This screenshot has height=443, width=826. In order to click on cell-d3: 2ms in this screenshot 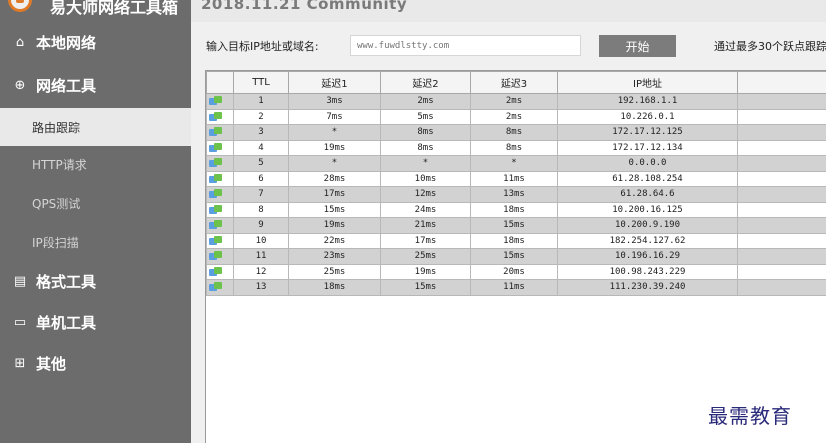, I will do `click(514, 116)`.